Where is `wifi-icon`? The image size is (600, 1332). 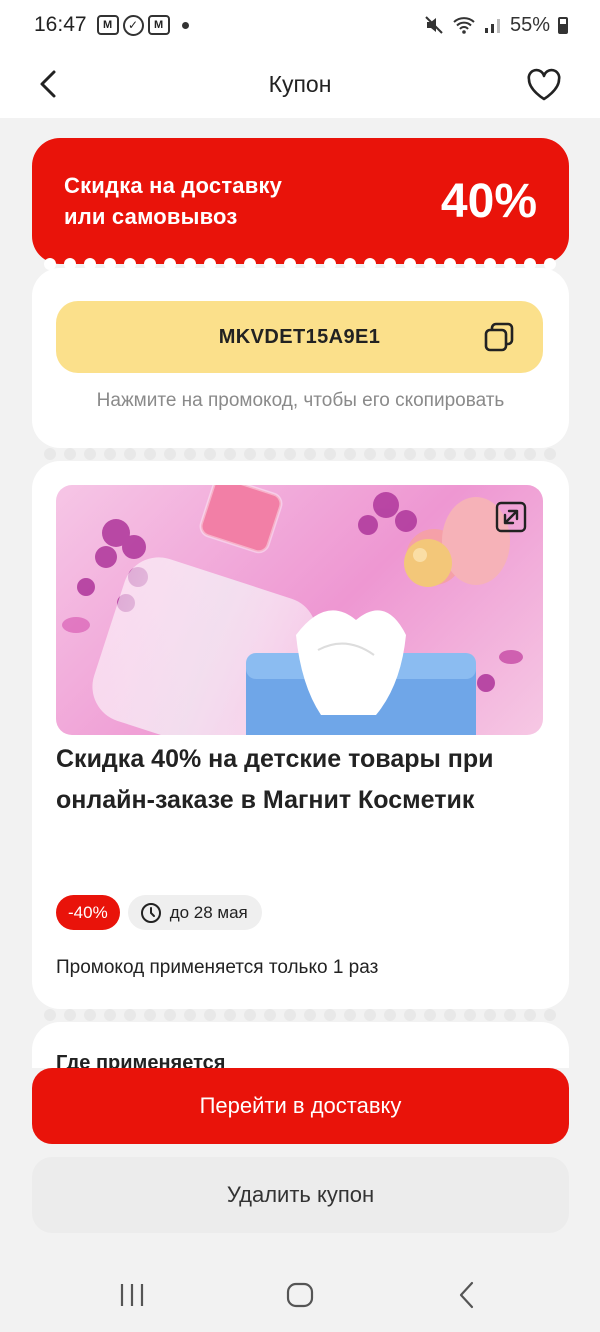 wifi-icon is located at coordinates (464, 25).